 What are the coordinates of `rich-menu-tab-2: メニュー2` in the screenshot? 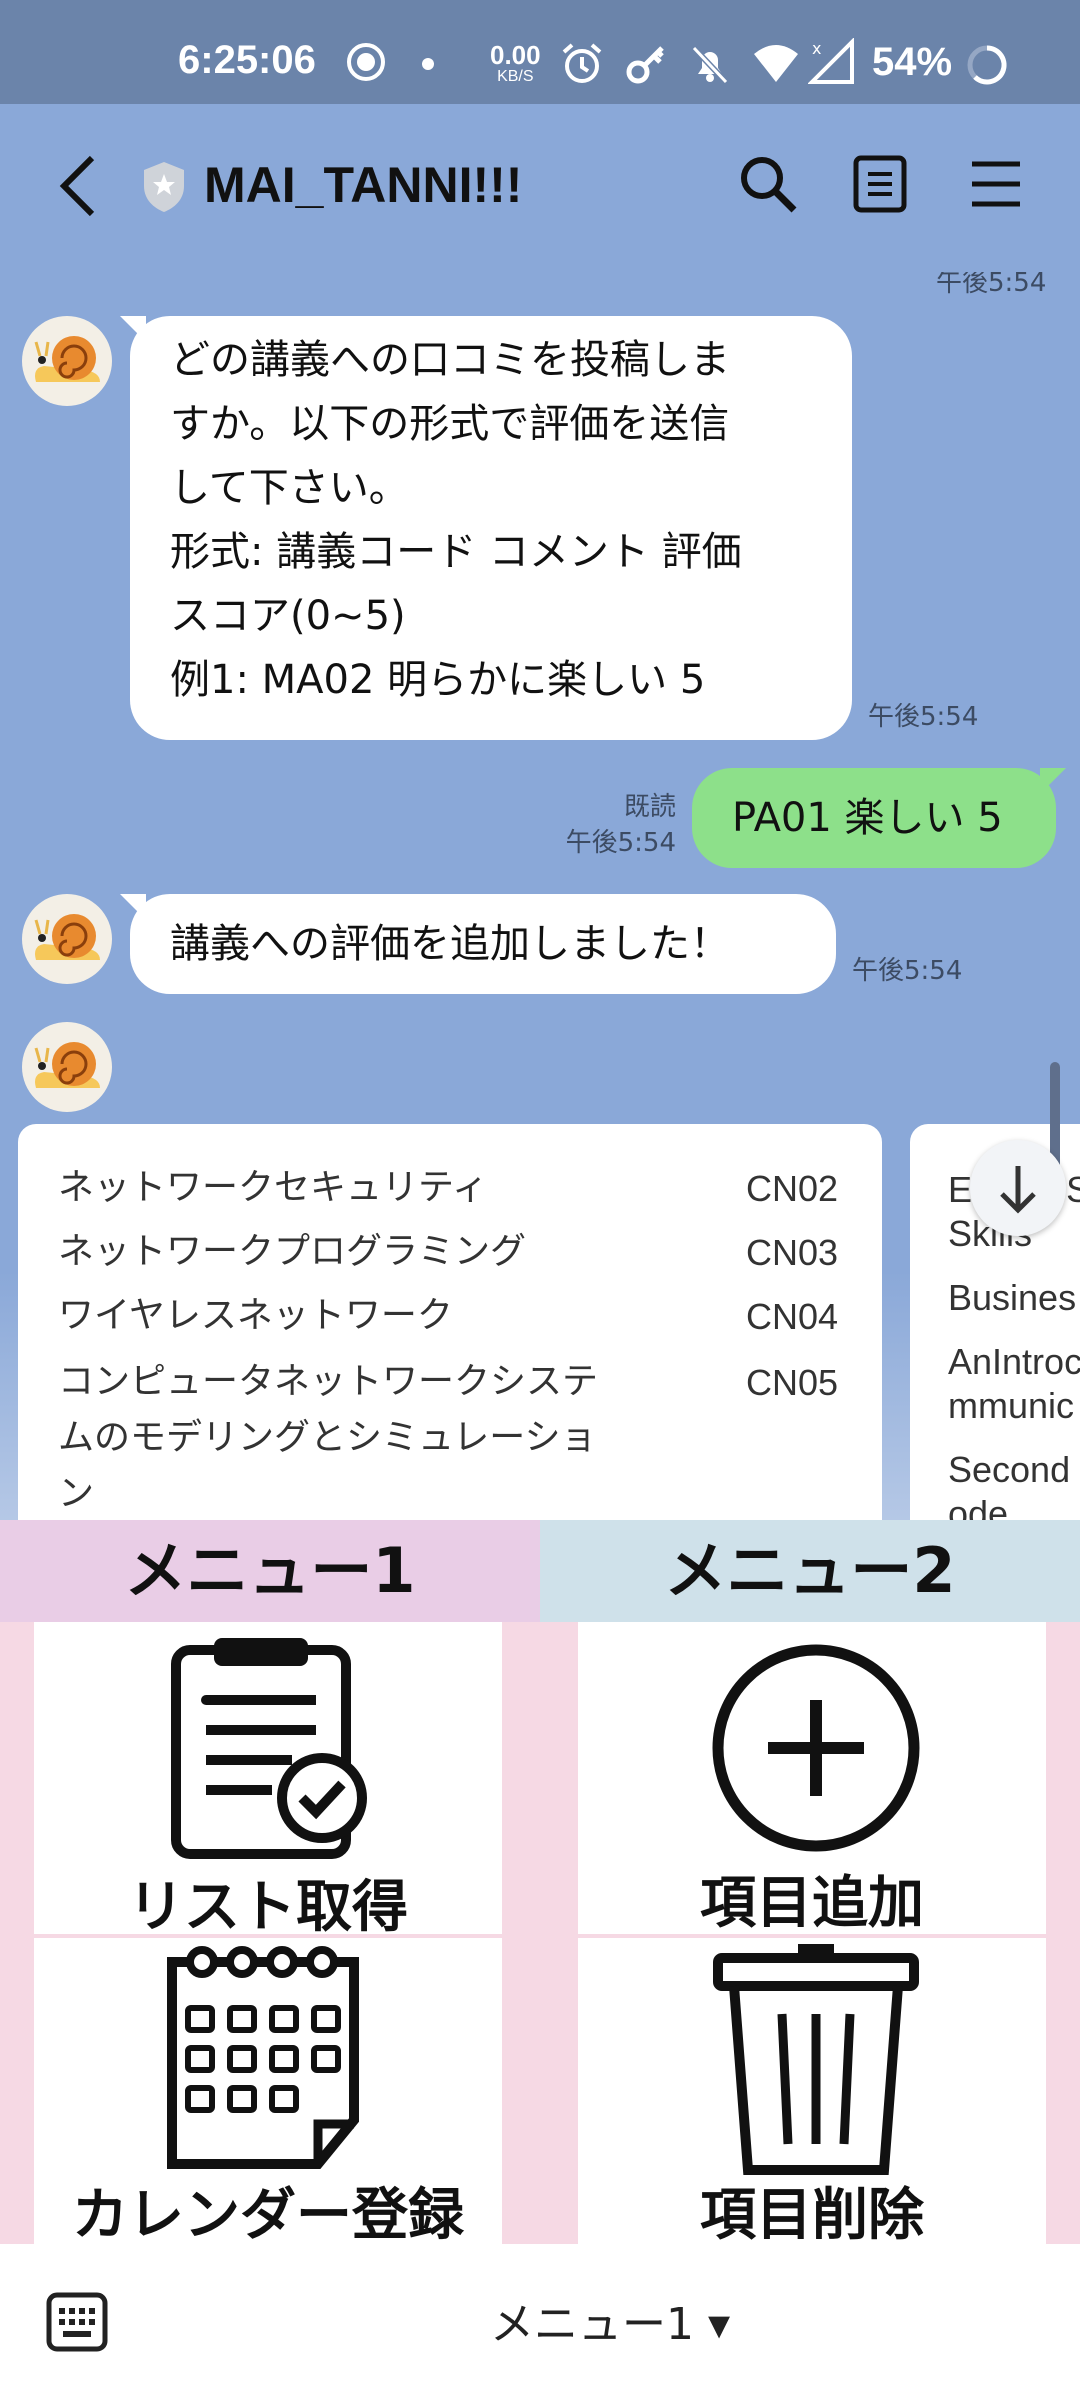 It's located at (810, 1571).